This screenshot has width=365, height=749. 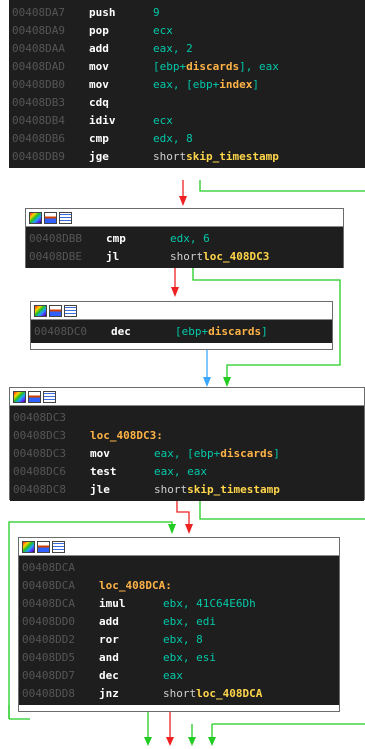 I want to click on address: 00408DAD, so click(x=38, y=66).